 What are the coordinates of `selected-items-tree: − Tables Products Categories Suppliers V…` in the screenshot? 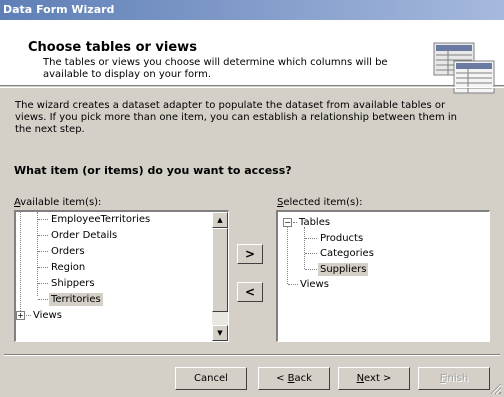 It's located at (383, 276).